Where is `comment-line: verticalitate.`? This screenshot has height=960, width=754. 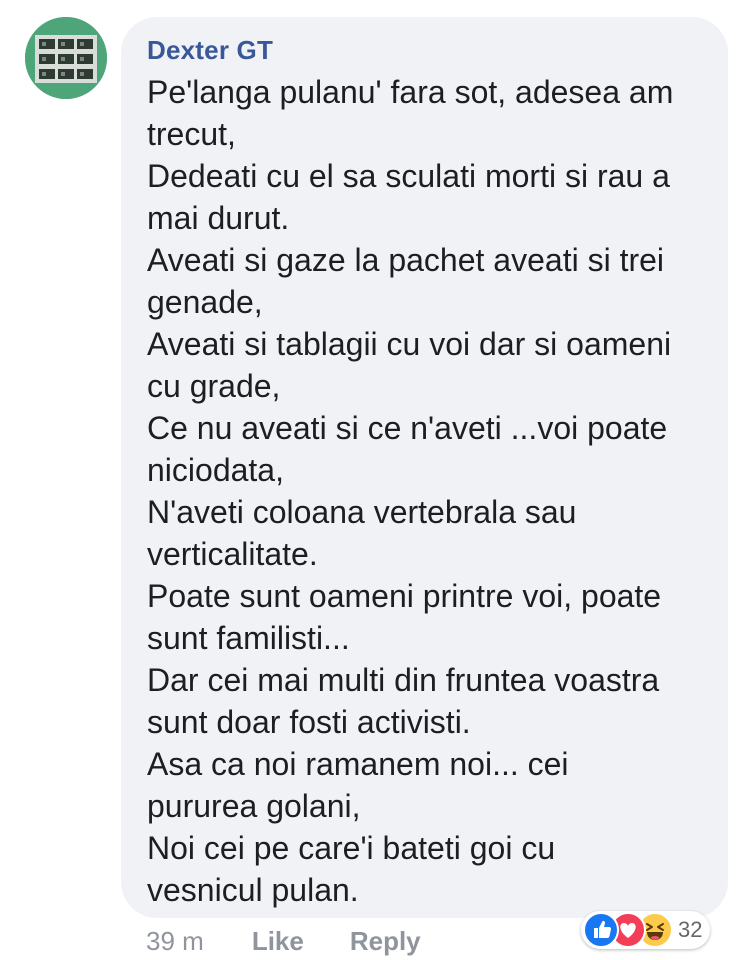 comment-line: verticalitate. is located at coordinates (232, 554).